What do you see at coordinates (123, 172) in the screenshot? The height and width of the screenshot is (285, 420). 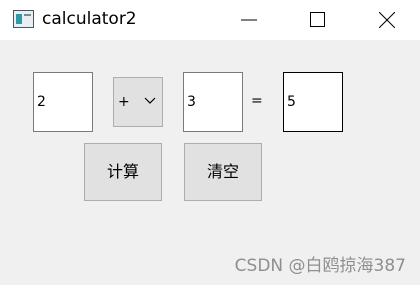 I see `calculate-button: 计算` at bounding box center [123, 172].